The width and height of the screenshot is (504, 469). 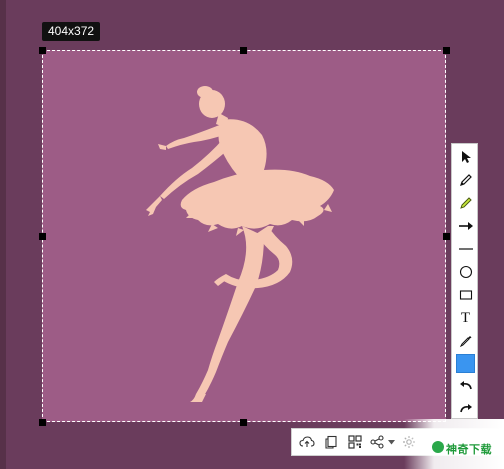 I want to click on upload-button, so click(x=307, y=442).